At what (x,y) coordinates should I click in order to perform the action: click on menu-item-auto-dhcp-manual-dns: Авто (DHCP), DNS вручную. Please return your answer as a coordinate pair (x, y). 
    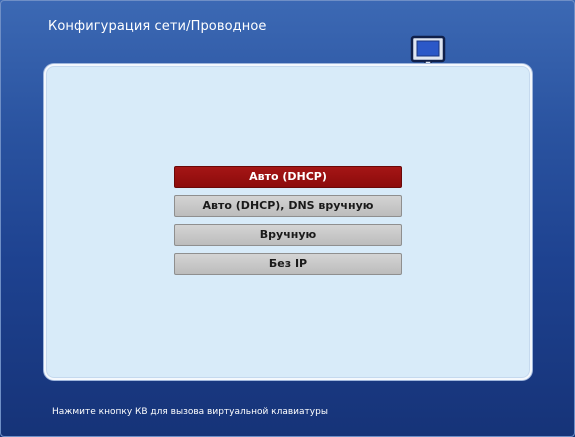
    Looking at the image, I should click on (288, 206).